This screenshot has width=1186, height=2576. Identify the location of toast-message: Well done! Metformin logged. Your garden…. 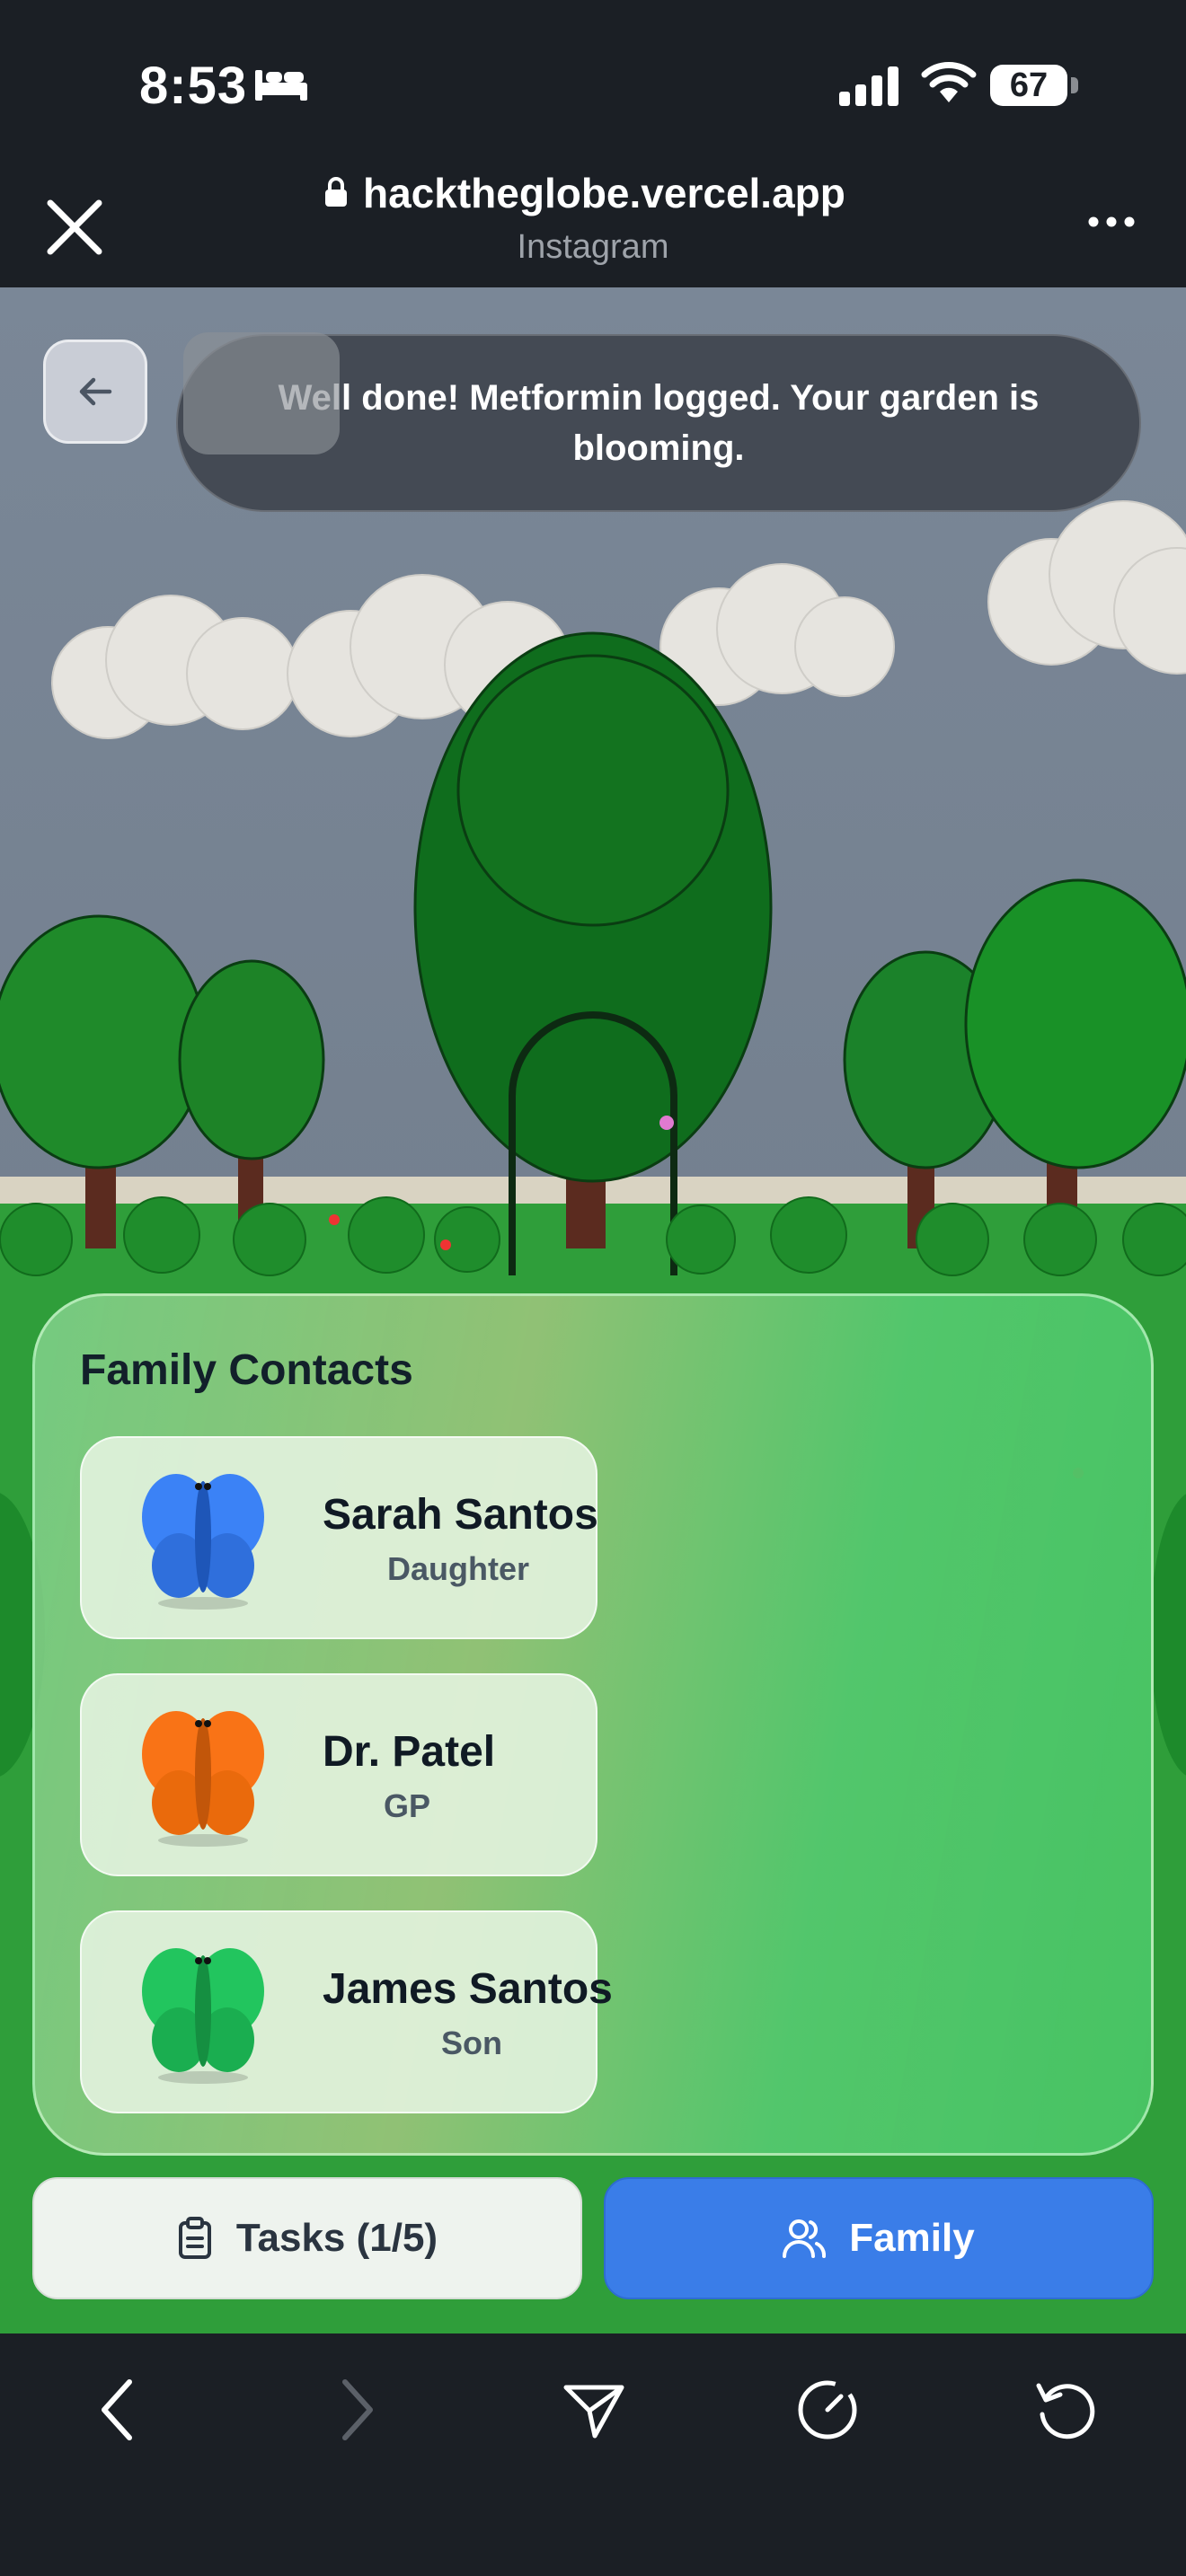
(659, 423).